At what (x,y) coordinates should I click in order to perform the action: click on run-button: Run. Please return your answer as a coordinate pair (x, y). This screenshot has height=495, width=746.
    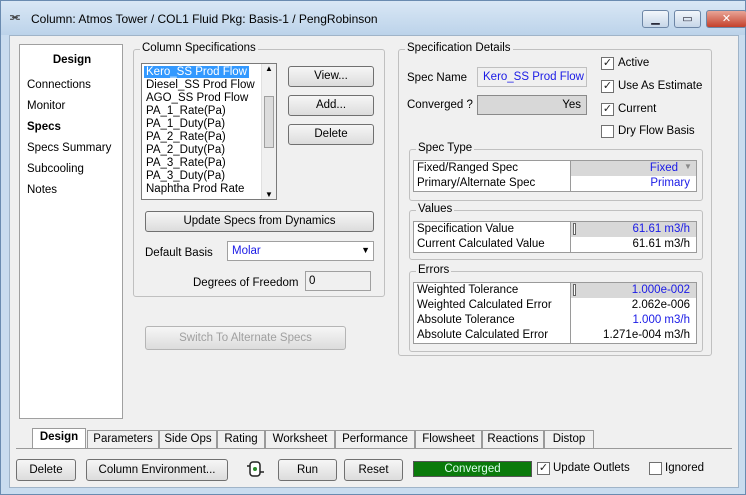
    Looking at the image, I should click on (307, 470).